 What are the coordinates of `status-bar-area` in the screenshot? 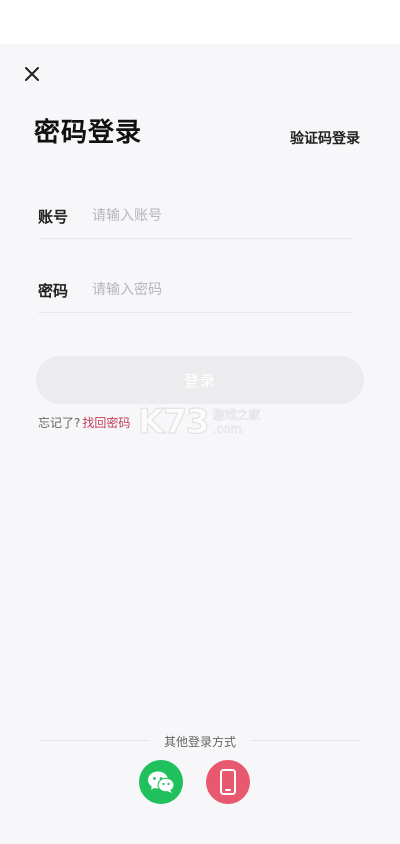 It's located at (200, 22).